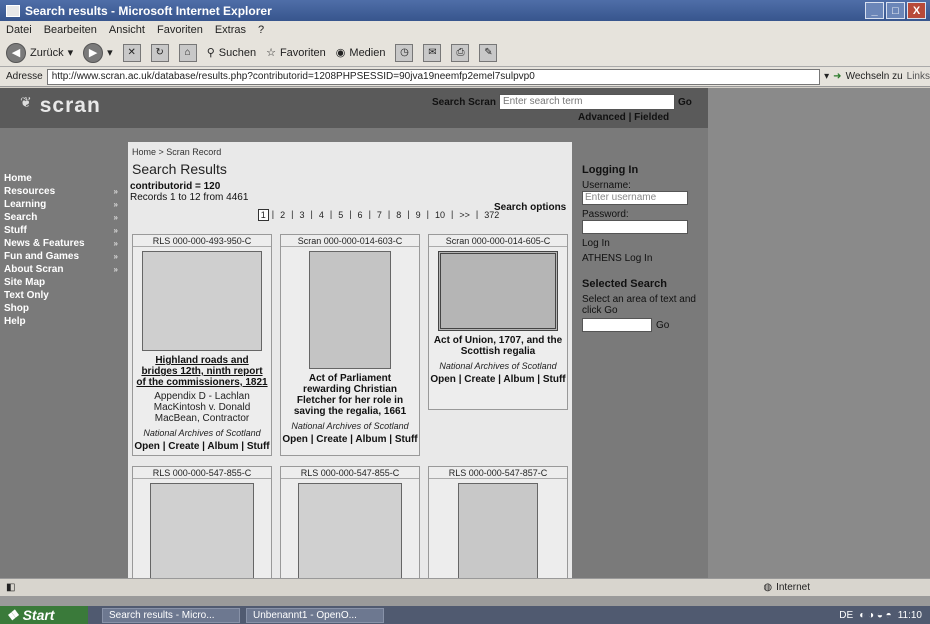 The width and height of the screenshot is (930, 624). I want to click on selected-search-go: Go, so click(662, 325).